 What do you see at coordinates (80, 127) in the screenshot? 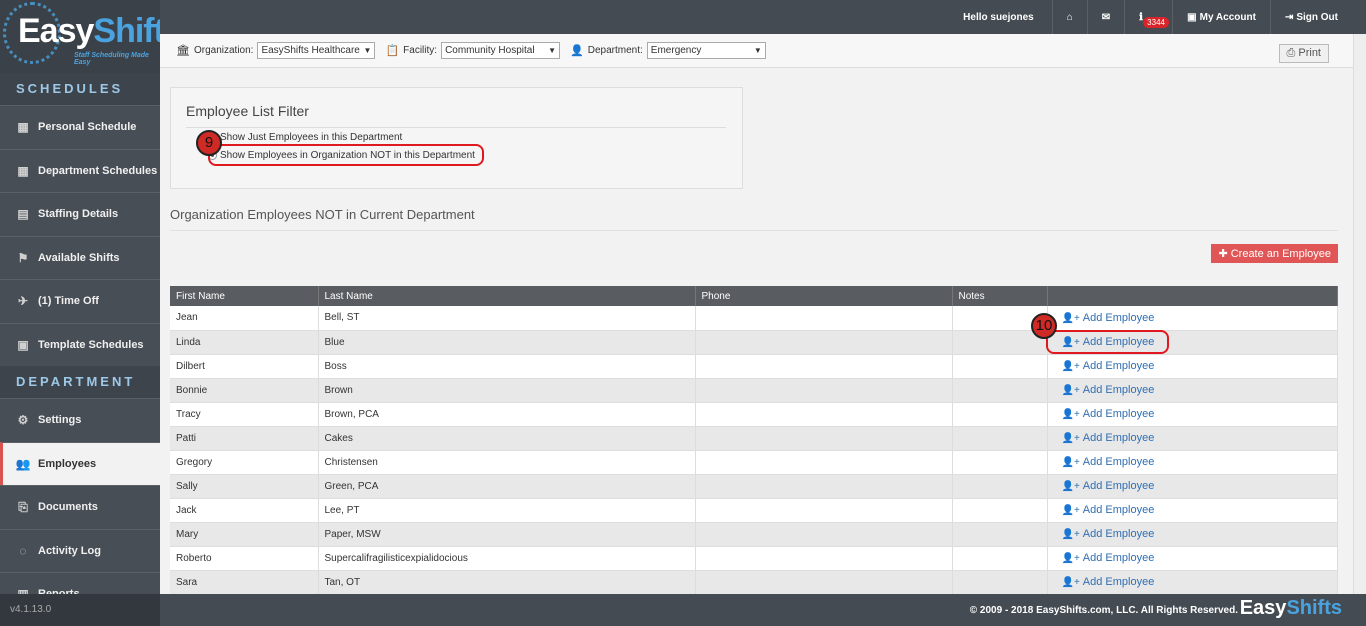
I see `sidebar-item-personal-schedule: ▦ Personal Schedule` at bounding box center [80, 127].